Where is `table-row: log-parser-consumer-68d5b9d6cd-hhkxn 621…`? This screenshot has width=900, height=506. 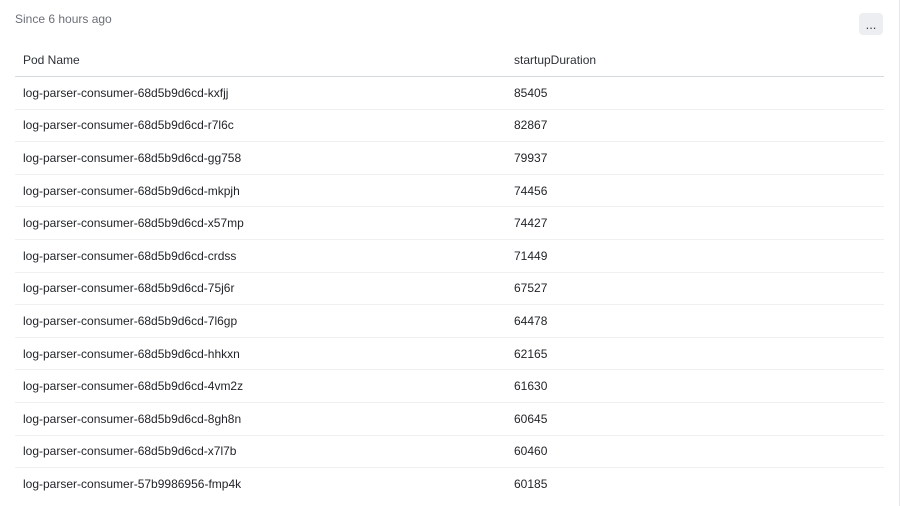
table-row: log-parser-consumer-68d5b9d6cd-hhkxn 621… is located at coordinates (449, 354).